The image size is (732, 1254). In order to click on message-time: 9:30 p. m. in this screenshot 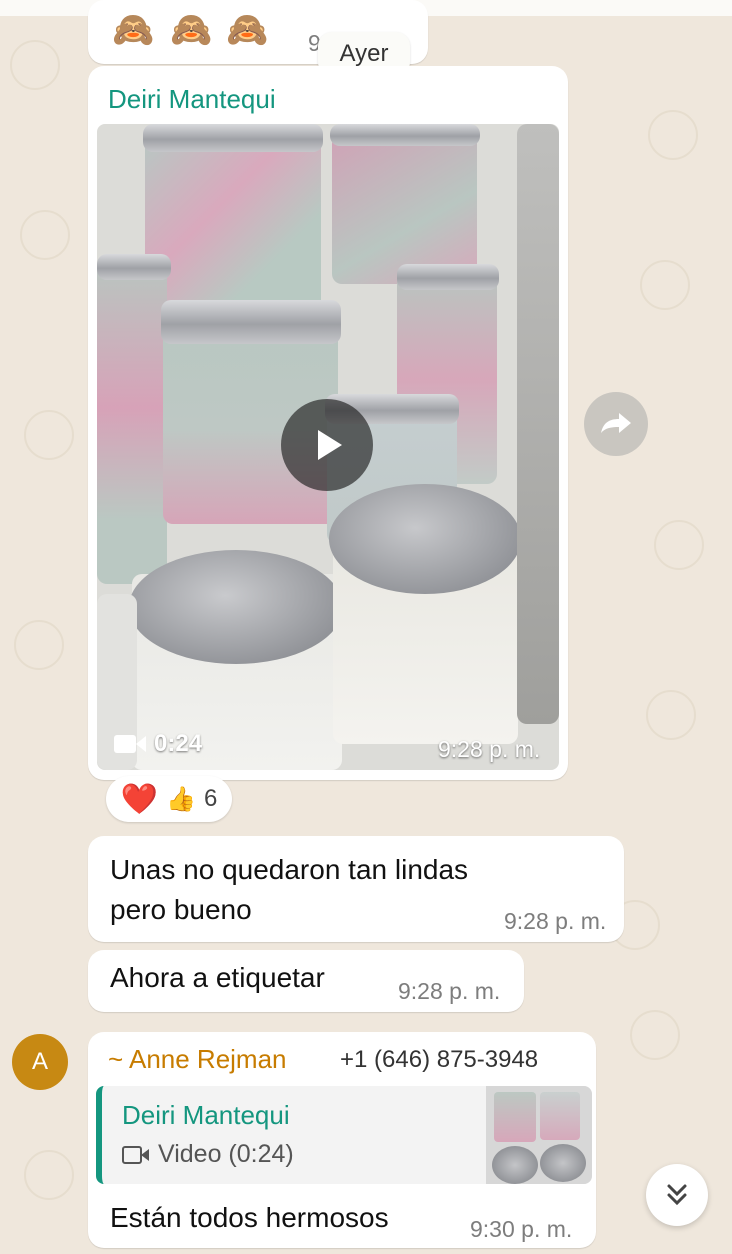, I will do `click(521, 1229)`.